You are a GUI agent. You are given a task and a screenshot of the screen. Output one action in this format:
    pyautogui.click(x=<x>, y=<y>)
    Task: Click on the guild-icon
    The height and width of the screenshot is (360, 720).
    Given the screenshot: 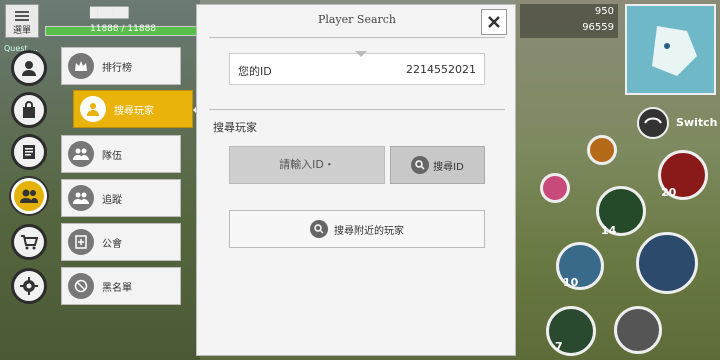 What is the action you would take?
    pyautogui.click(x=81, y=242)
    